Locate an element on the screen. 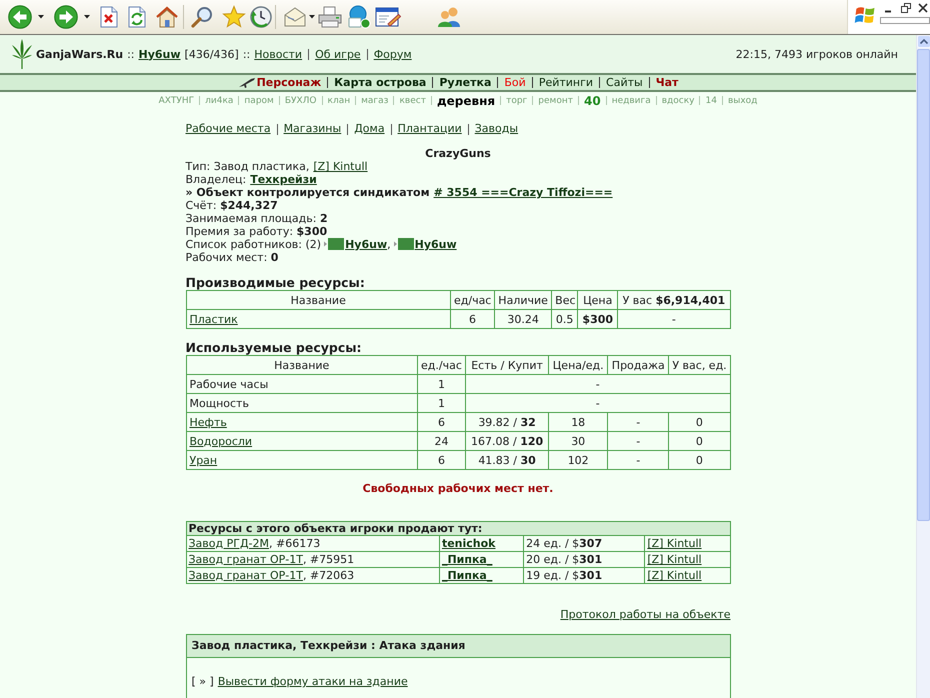 Image resolution: width=930 pixels, height=698 pixels. building-number: , #66173 is located at coordinates (294, 543).